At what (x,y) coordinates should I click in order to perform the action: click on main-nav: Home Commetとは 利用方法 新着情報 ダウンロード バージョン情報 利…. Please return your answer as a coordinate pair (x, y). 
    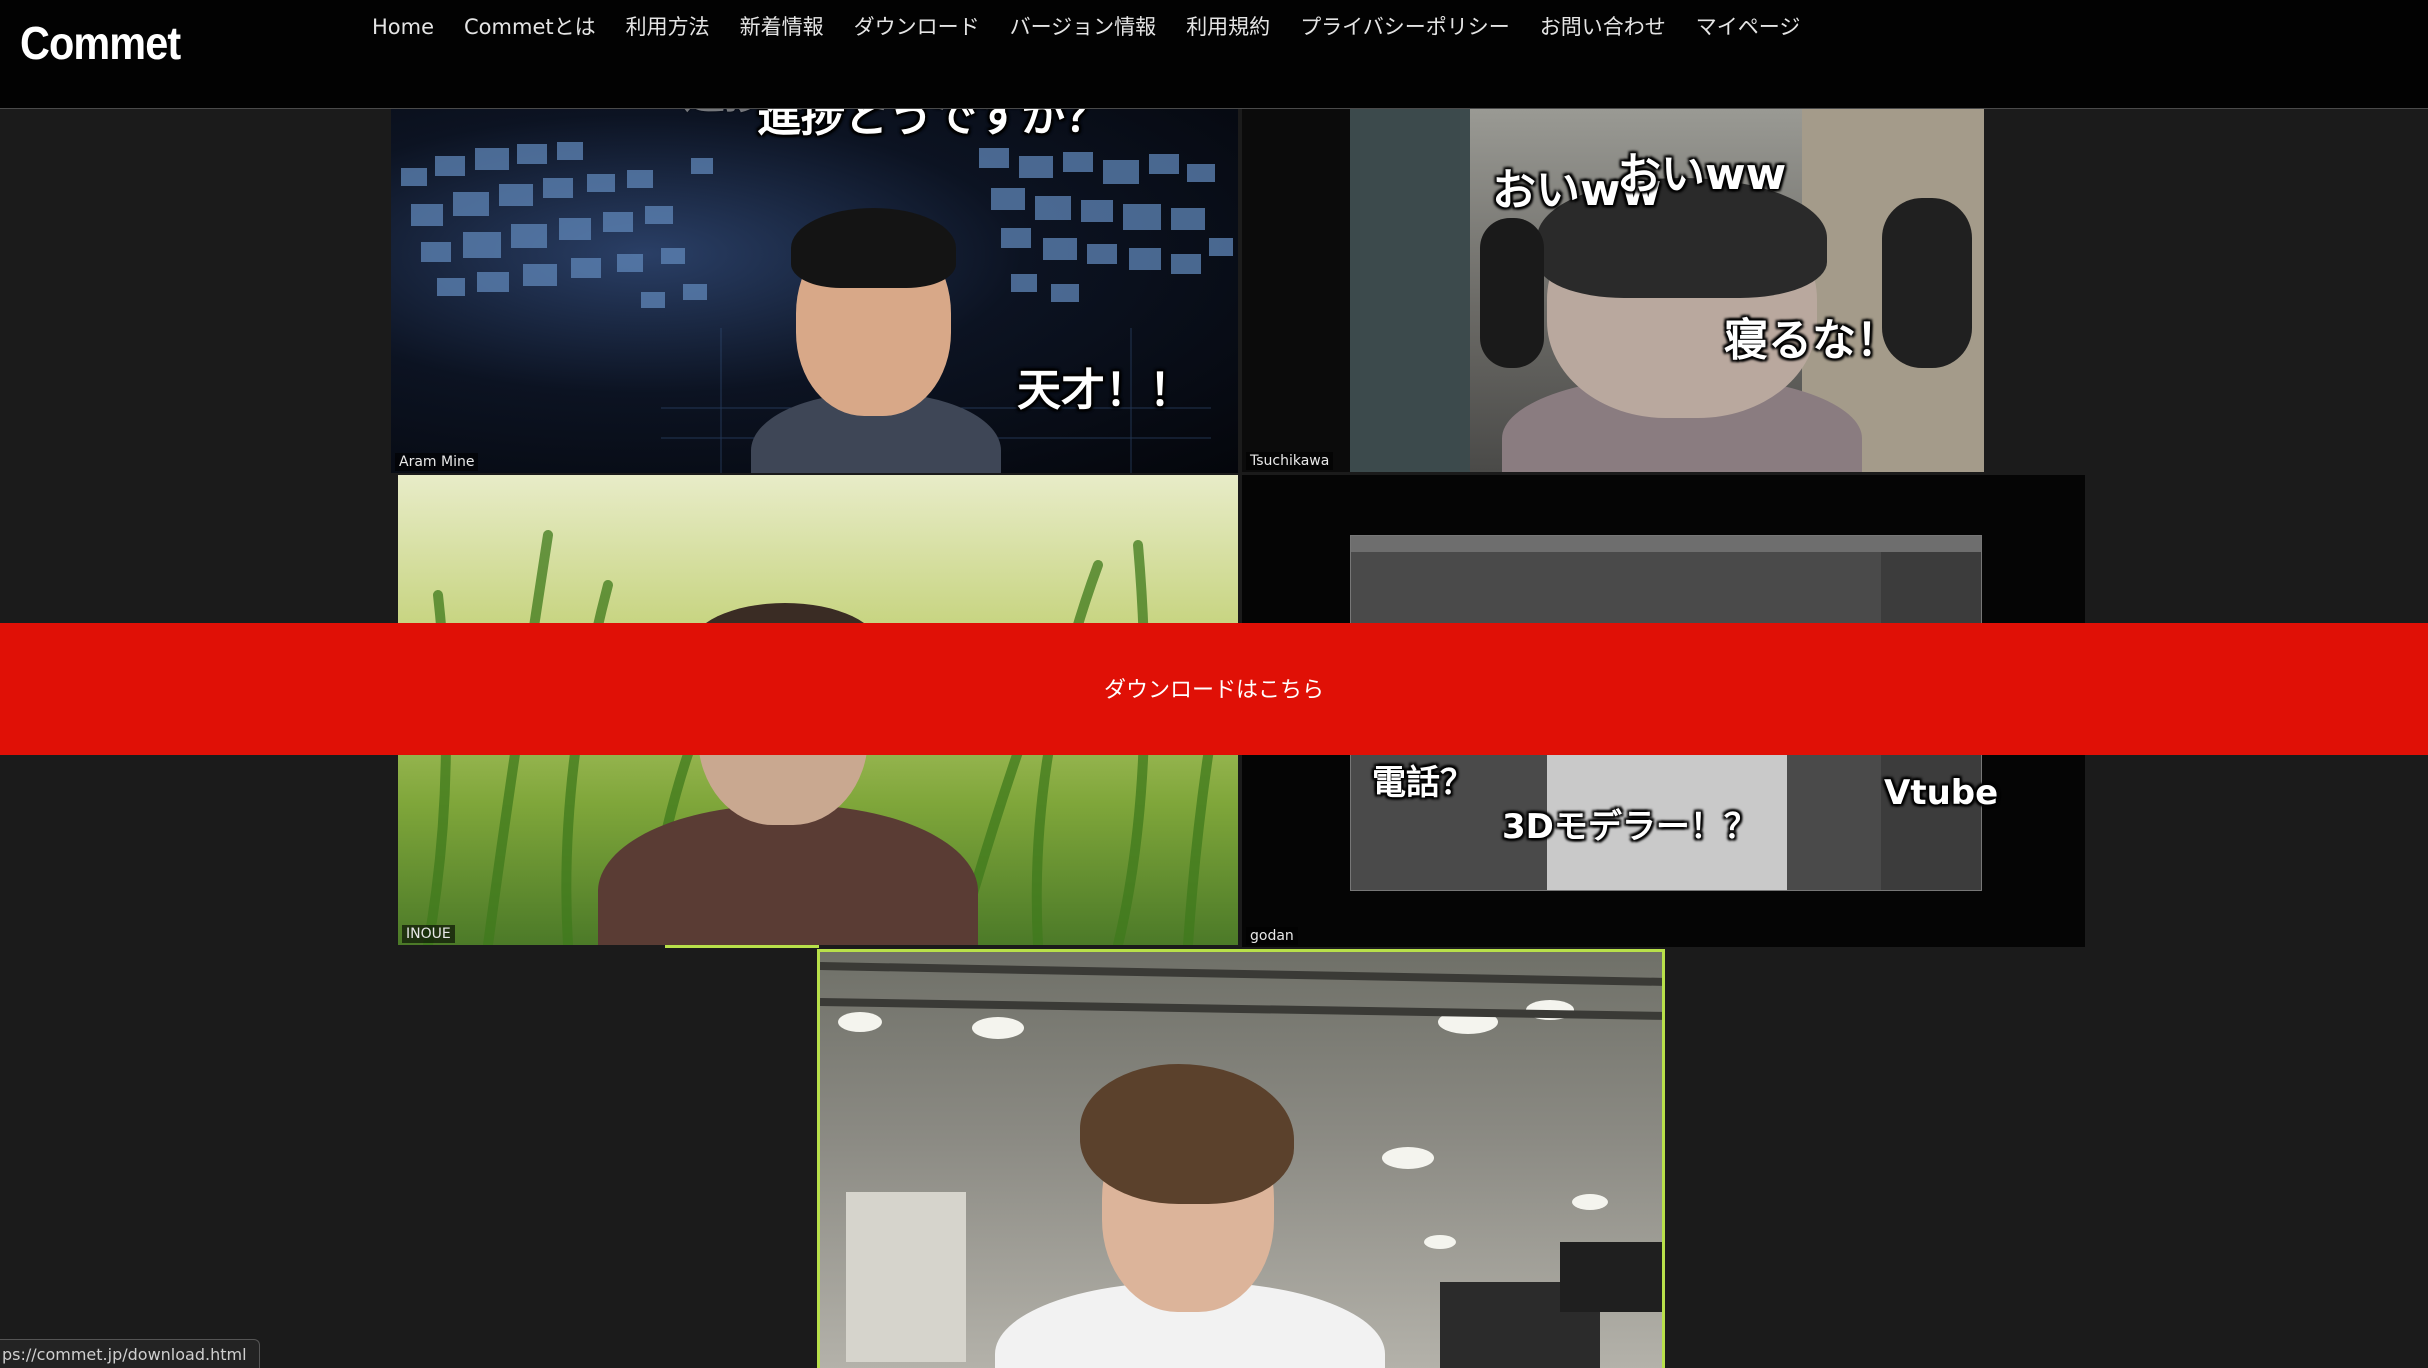
    Looking at the image, I should click on (1093, 27).